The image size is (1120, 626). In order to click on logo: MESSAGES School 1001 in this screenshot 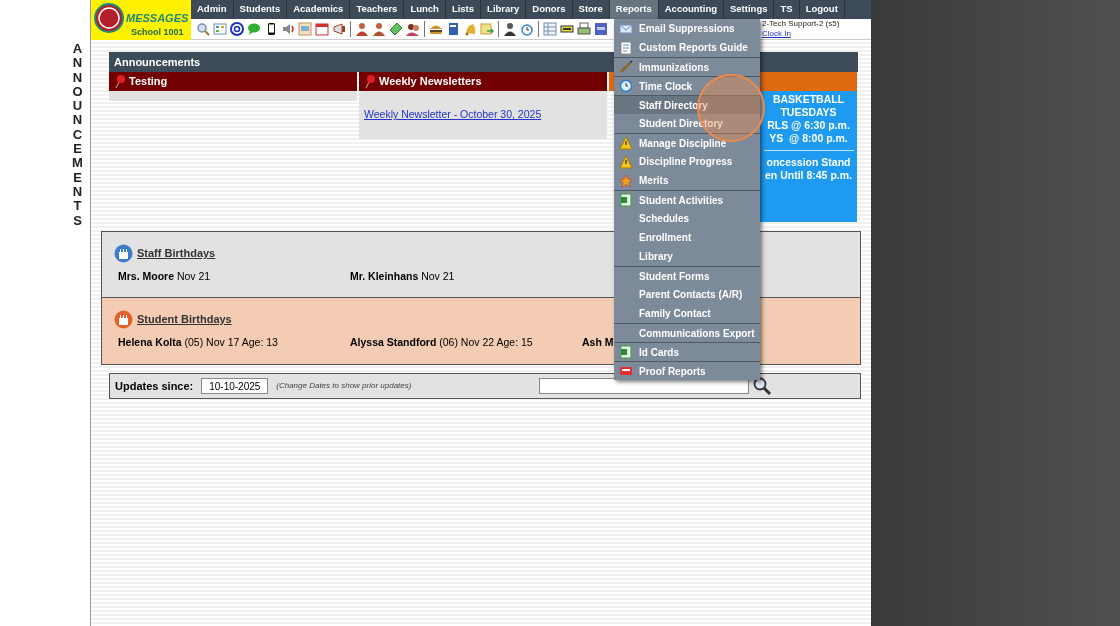, I will do `click(141, 20)`.